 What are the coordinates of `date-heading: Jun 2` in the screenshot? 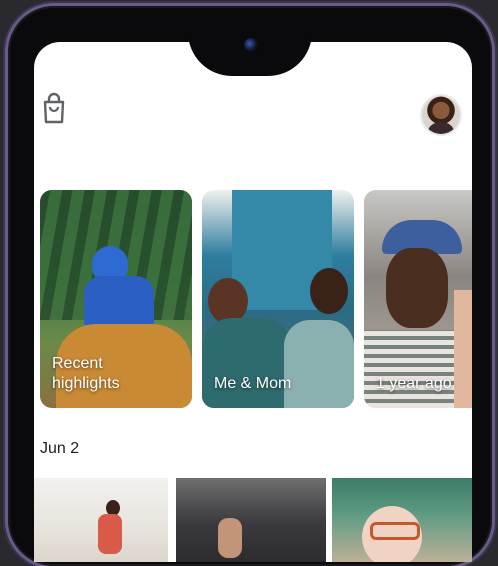 It's located at (60, 448).